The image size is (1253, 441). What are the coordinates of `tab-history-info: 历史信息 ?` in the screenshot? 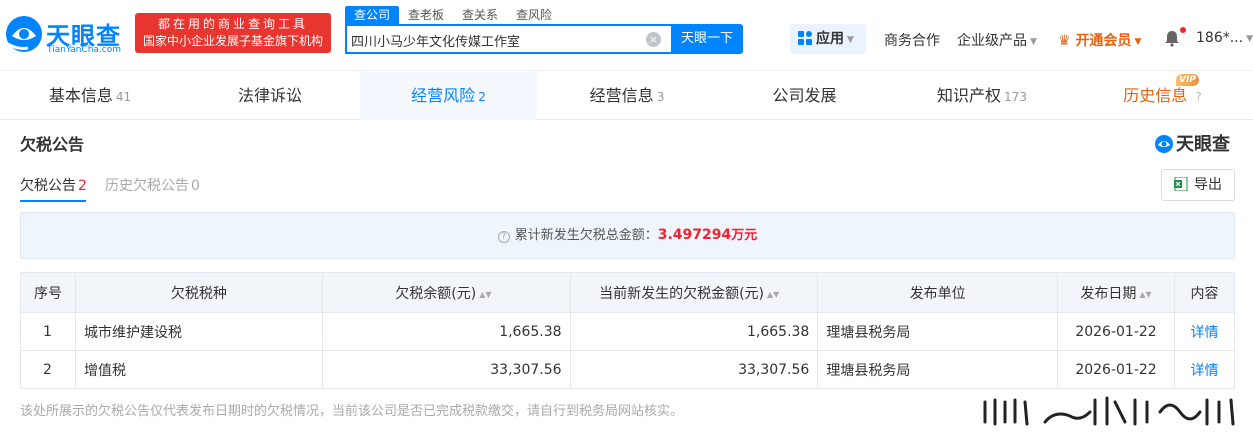 It's located at (1162, 96).